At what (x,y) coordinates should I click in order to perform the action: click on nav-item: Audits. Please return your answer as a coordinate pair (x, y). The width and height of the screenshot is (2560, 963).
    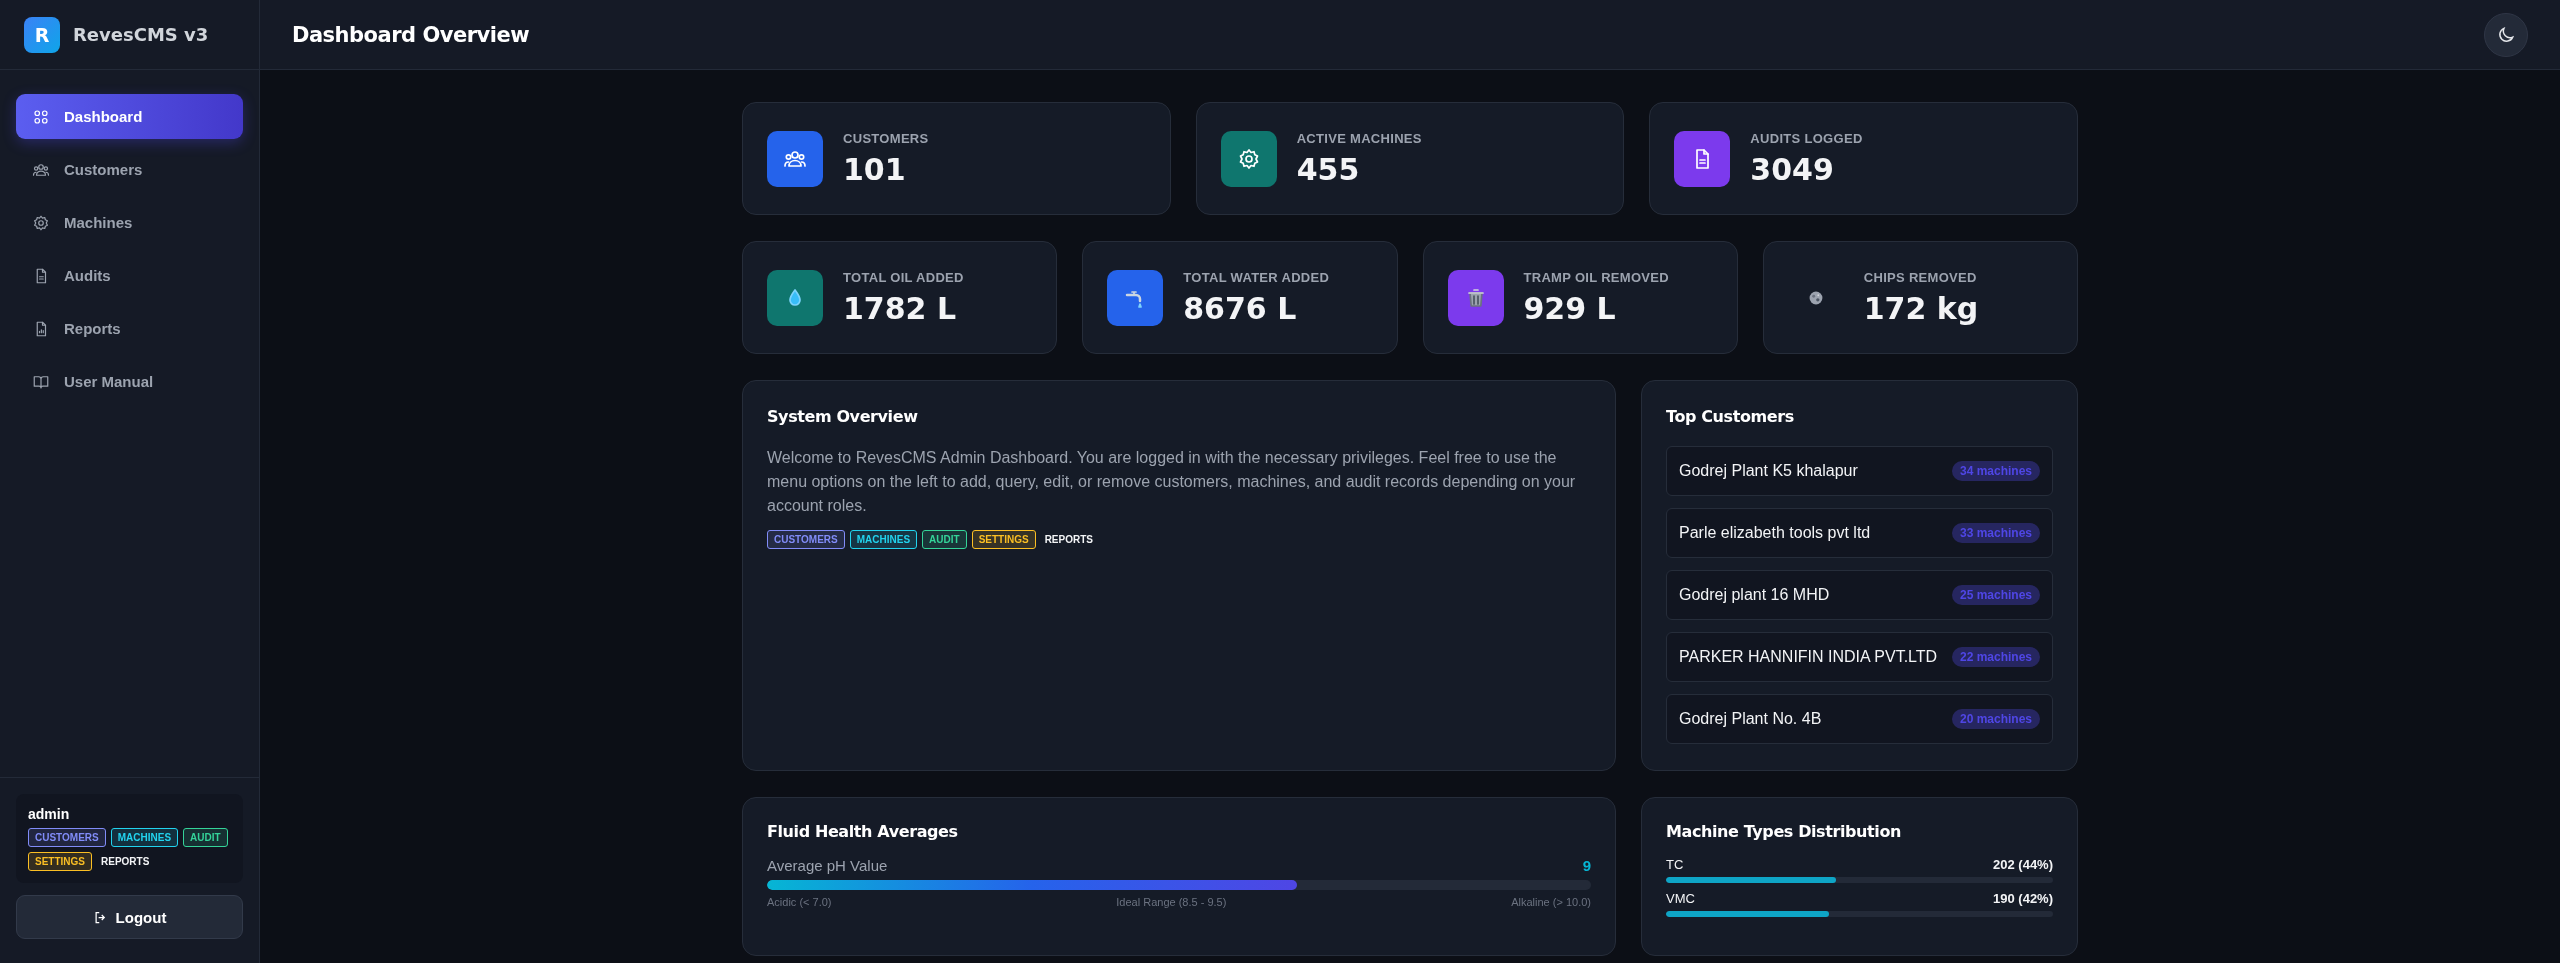
    Looking at the image, I should click on (129, 275).